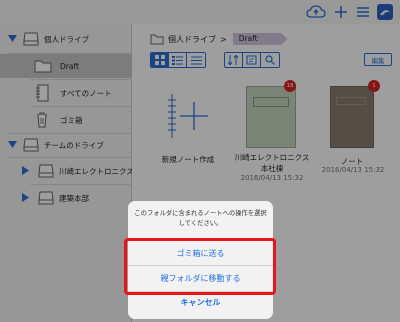  I want to click on action-sheet-message: このフォルダに含まれるノートへの操作を選択してください。, so click(200, 218).